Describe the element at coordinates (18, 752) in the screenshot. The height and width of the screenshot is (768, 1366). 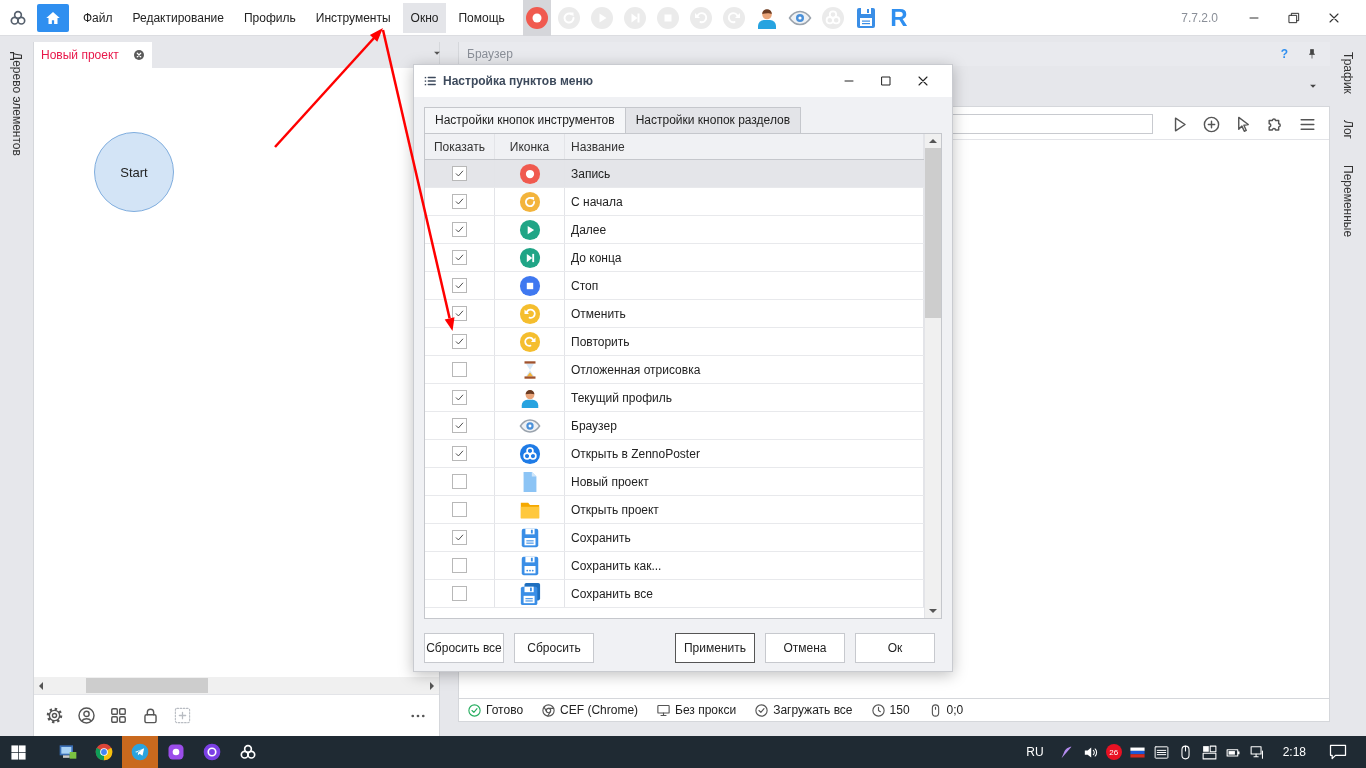
I see `windows-icon` at that location.